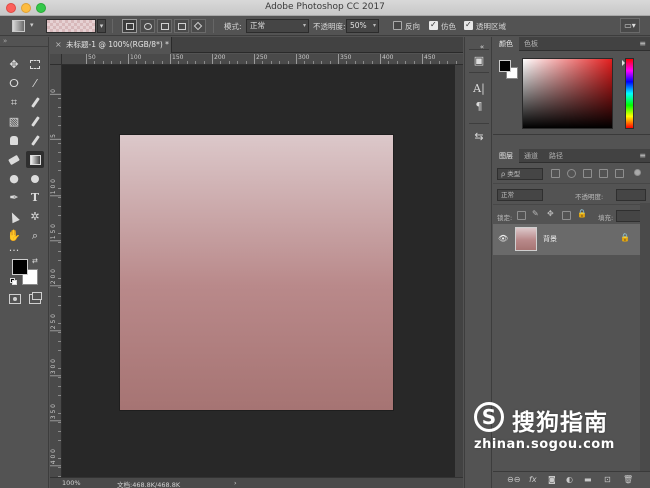 The height and width of the screenshot is (488, 650). I want to click on reflected-gradient-button, so click(181, 26).